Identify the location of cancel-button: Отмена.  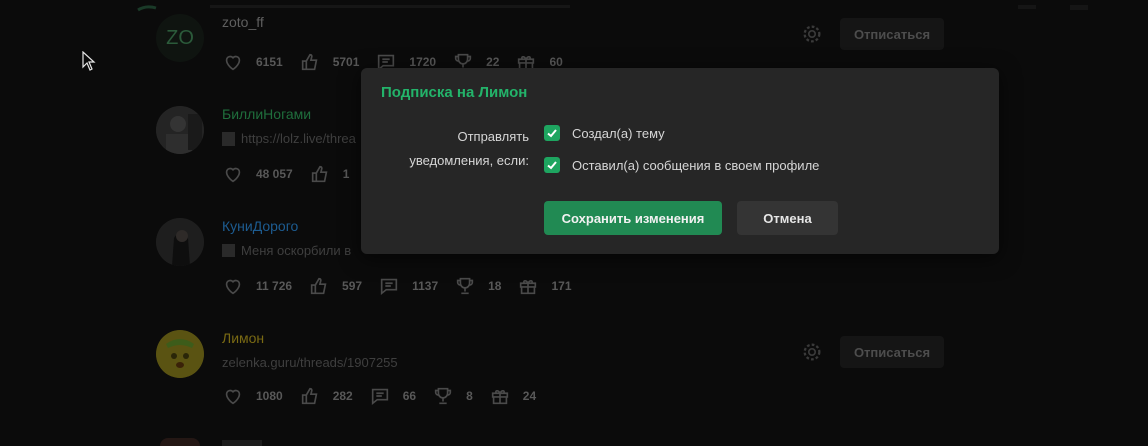
(787, 218).